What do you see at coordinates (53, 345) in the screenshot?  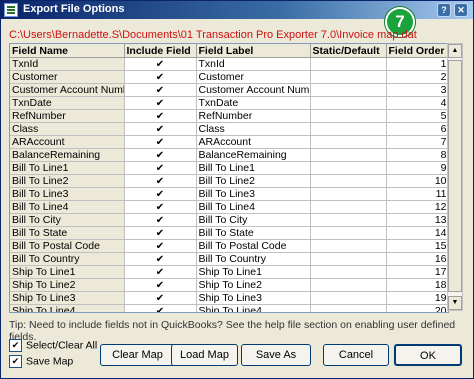 I see `select-clear-all-checkbox: ✔ Select/Clear All` at bounding box center [53, 345].